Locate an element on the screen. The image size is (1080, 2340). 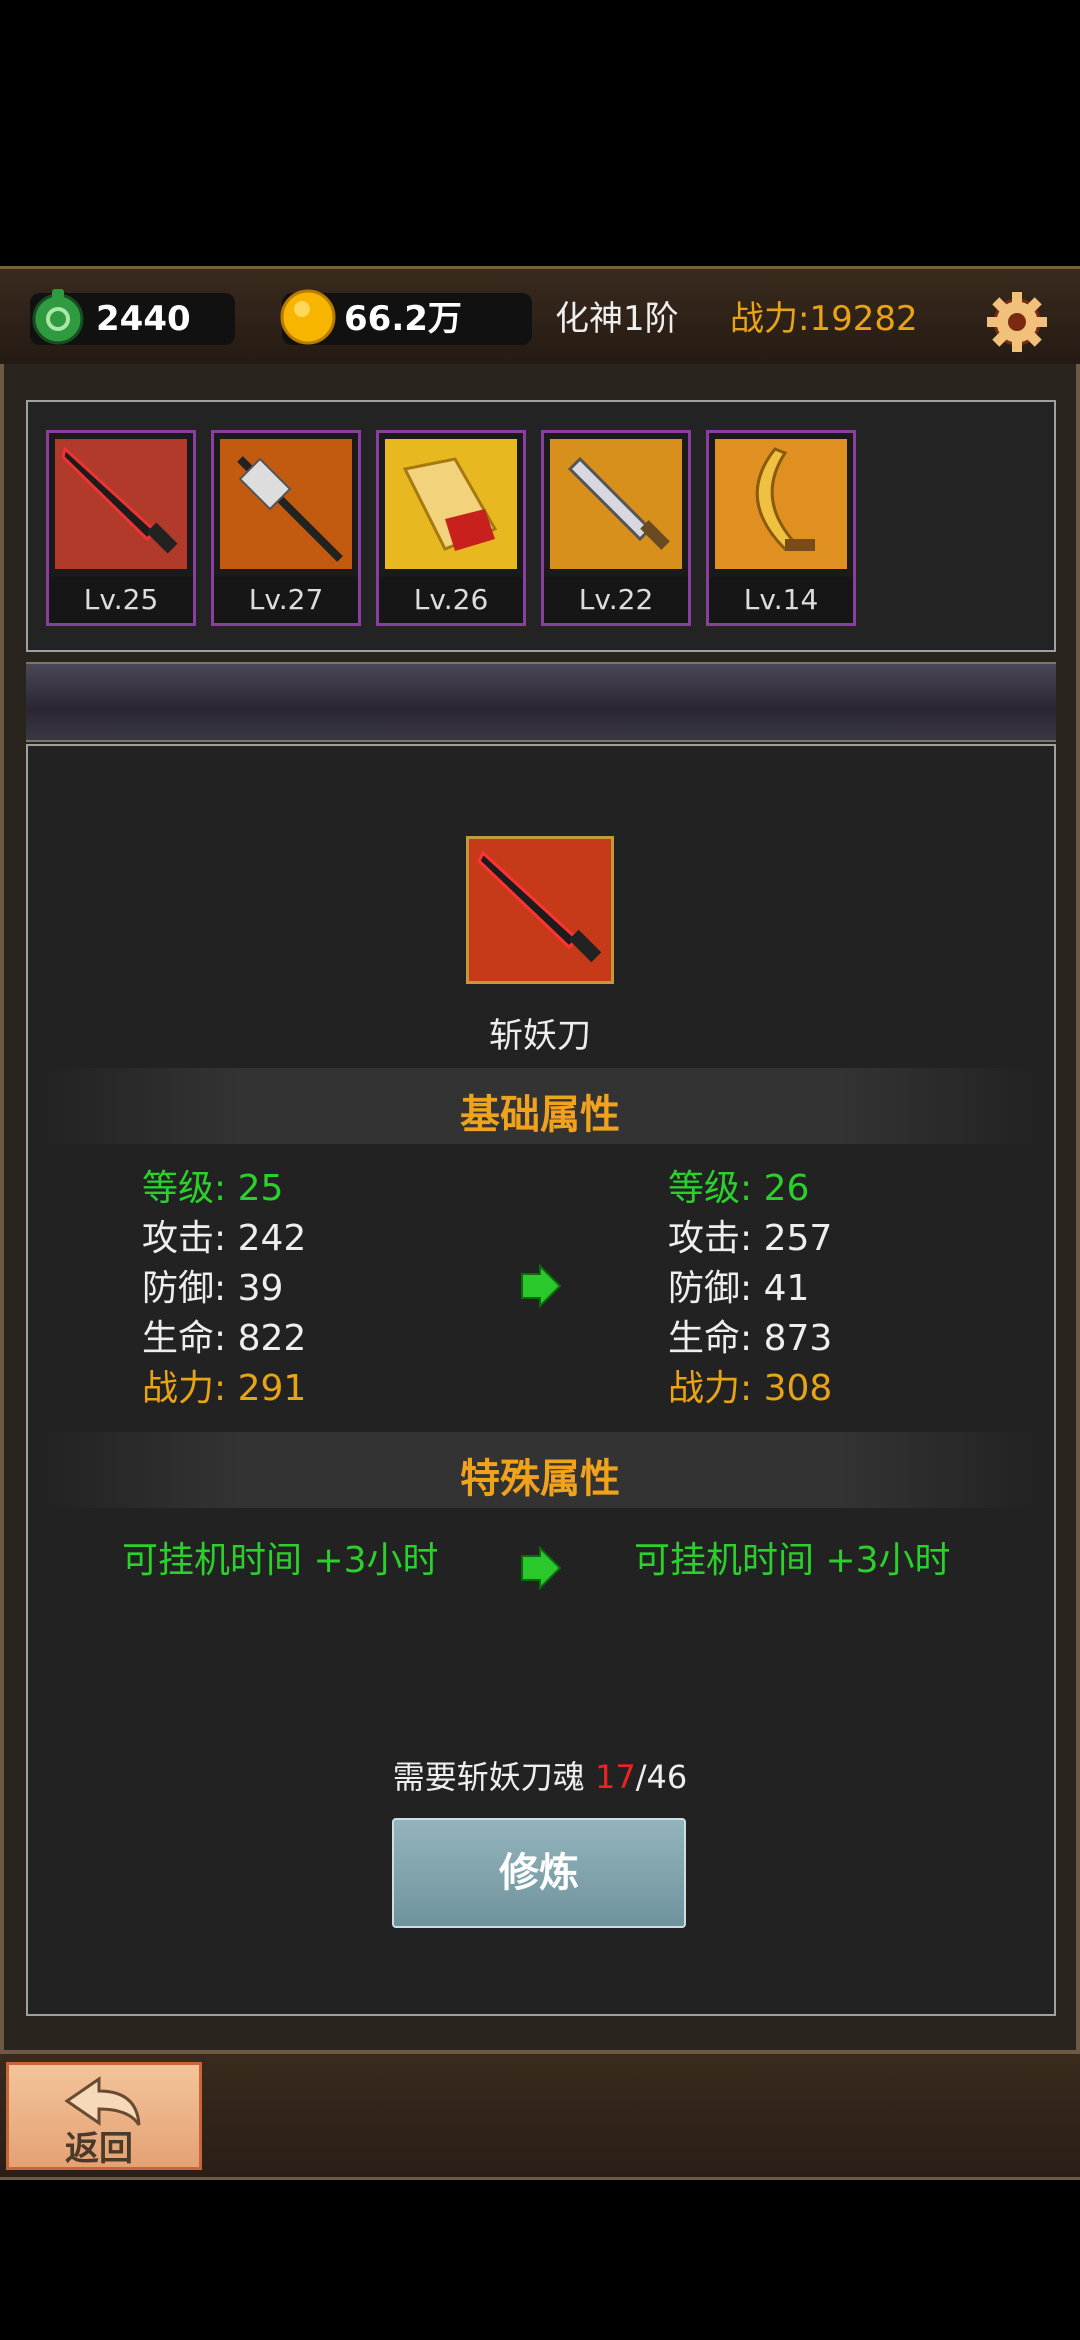
weapon-level: Lv.25 is located at coordinates (121, 600).